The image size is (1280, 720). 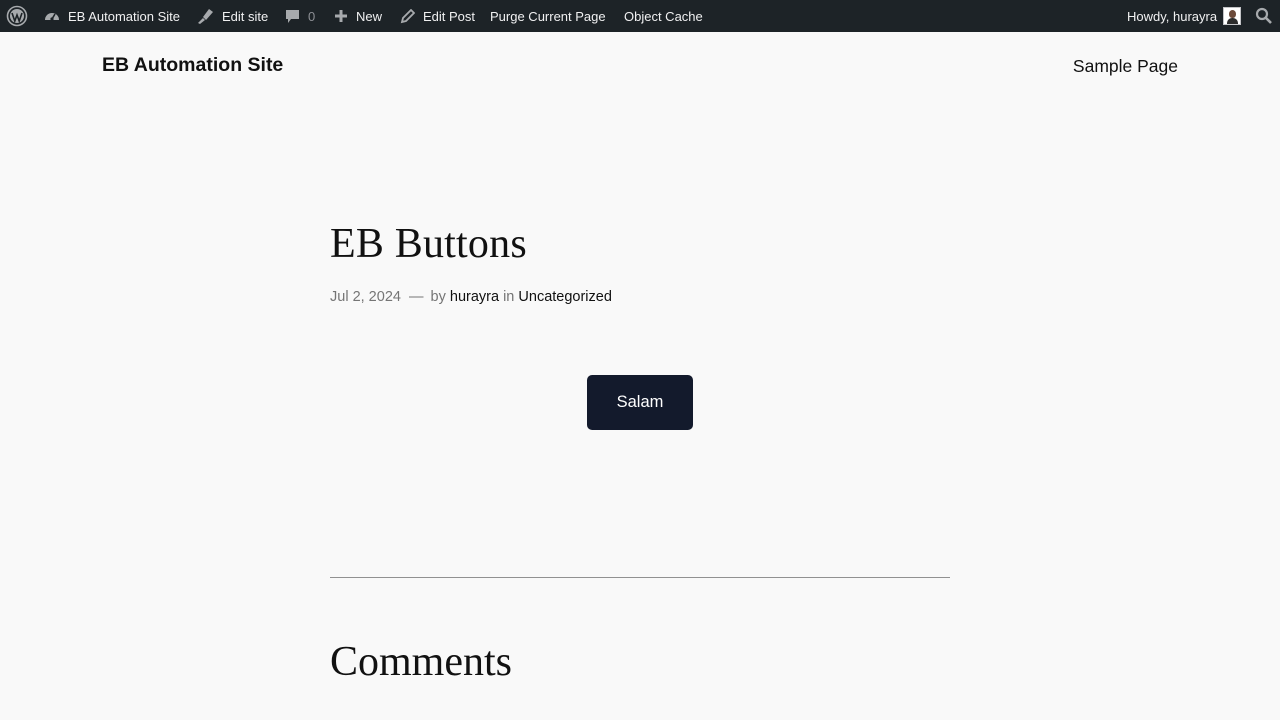 What do you see at coordinates (205, 16) in the screenshot?
I see `brush-icon` at bounding box center [205, 16].